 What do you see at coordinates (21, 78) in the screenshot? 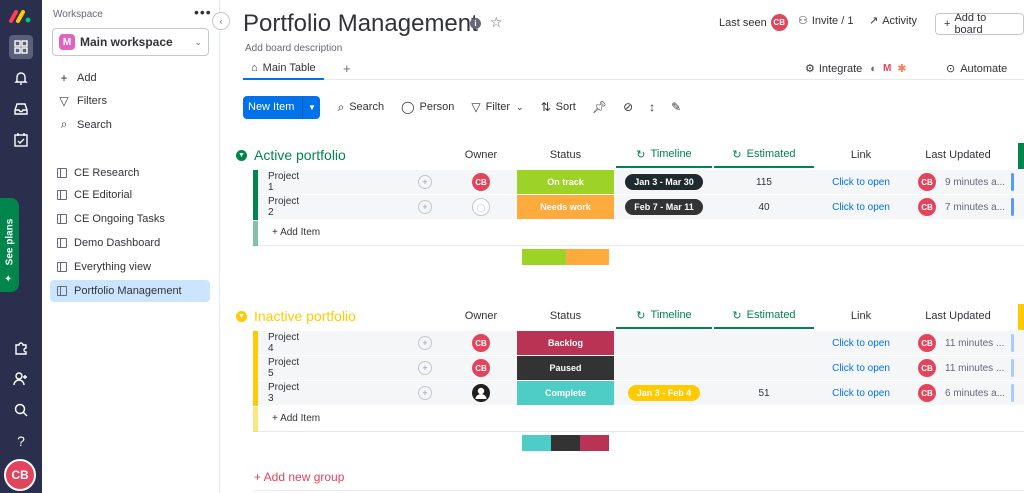
I see `bell-icon` at bounding box center [21, 78].